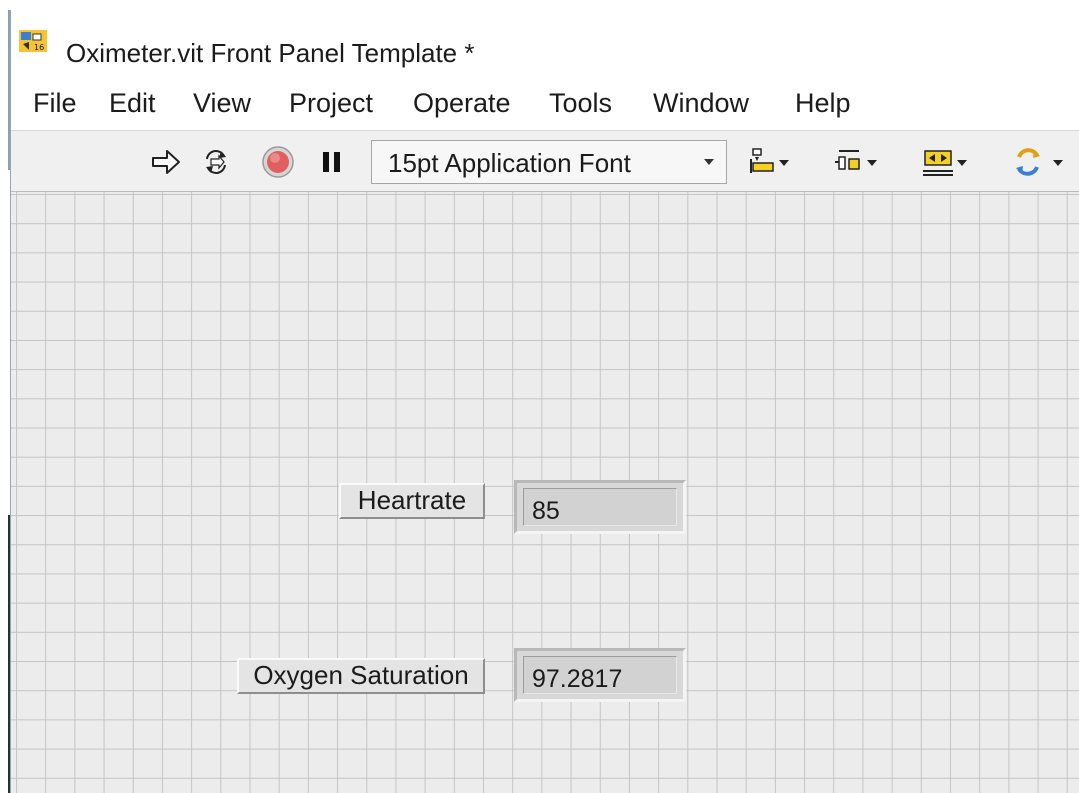  What do you see at coordinates (1039, 162) in the screenshot?
I see `reorder-icon` at bounding box center [1039, 162].